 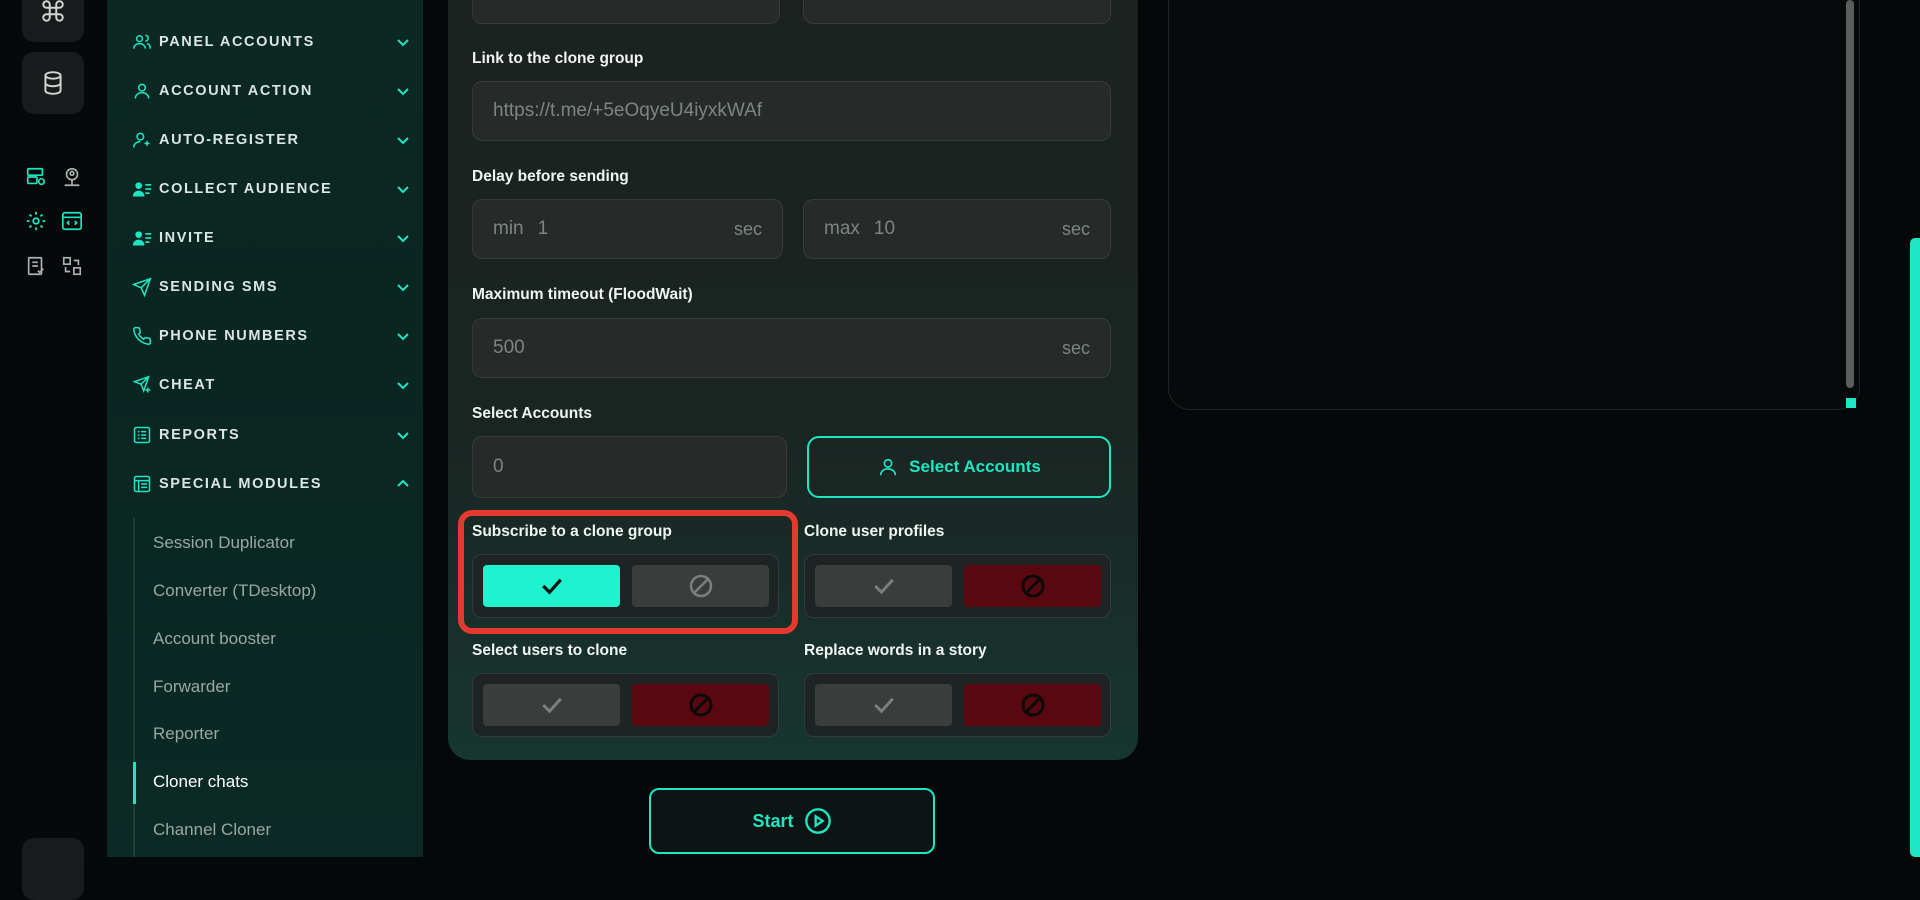 I want to click on send-plus-icon, so click(x=142, y=385).